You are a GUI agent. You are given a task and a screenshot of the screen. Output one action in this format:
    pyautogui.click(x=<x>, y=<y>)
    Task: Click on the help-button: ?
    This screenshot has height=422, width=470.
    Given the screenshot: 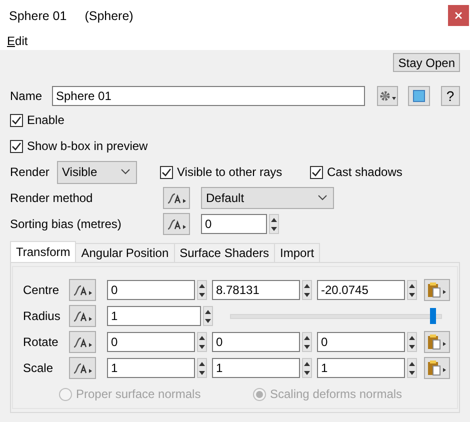 What is the action you would take?
    pyautogui.click(x=450, y=96)
    